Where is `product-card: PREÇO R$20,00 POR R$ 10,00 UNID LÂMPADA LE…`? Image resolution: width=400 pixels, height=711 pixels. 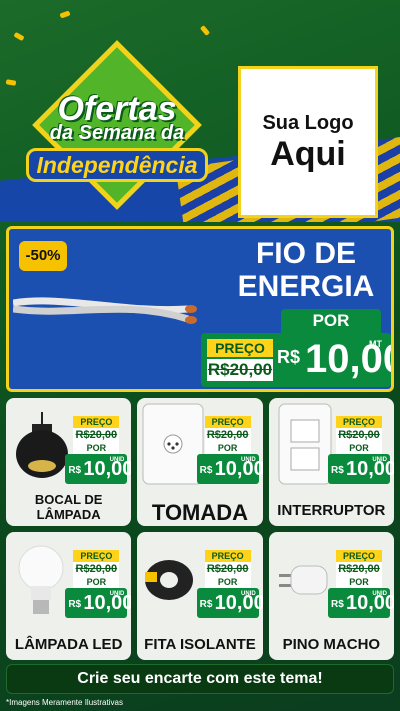 product-card: PREÇO R$20,00 POR R$ 10,00 UNID LÂMPADA LE… is located at coordinates (69, 596).